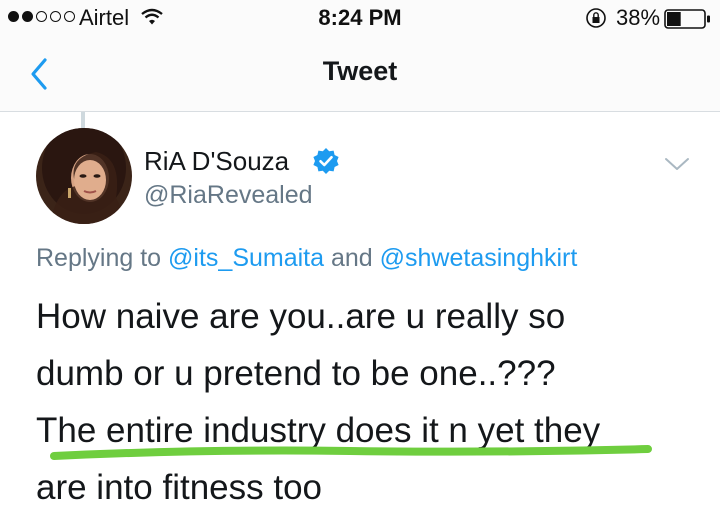 The image size is (720, 516). I want to click on page-title: Tweet, so click(360, 71).